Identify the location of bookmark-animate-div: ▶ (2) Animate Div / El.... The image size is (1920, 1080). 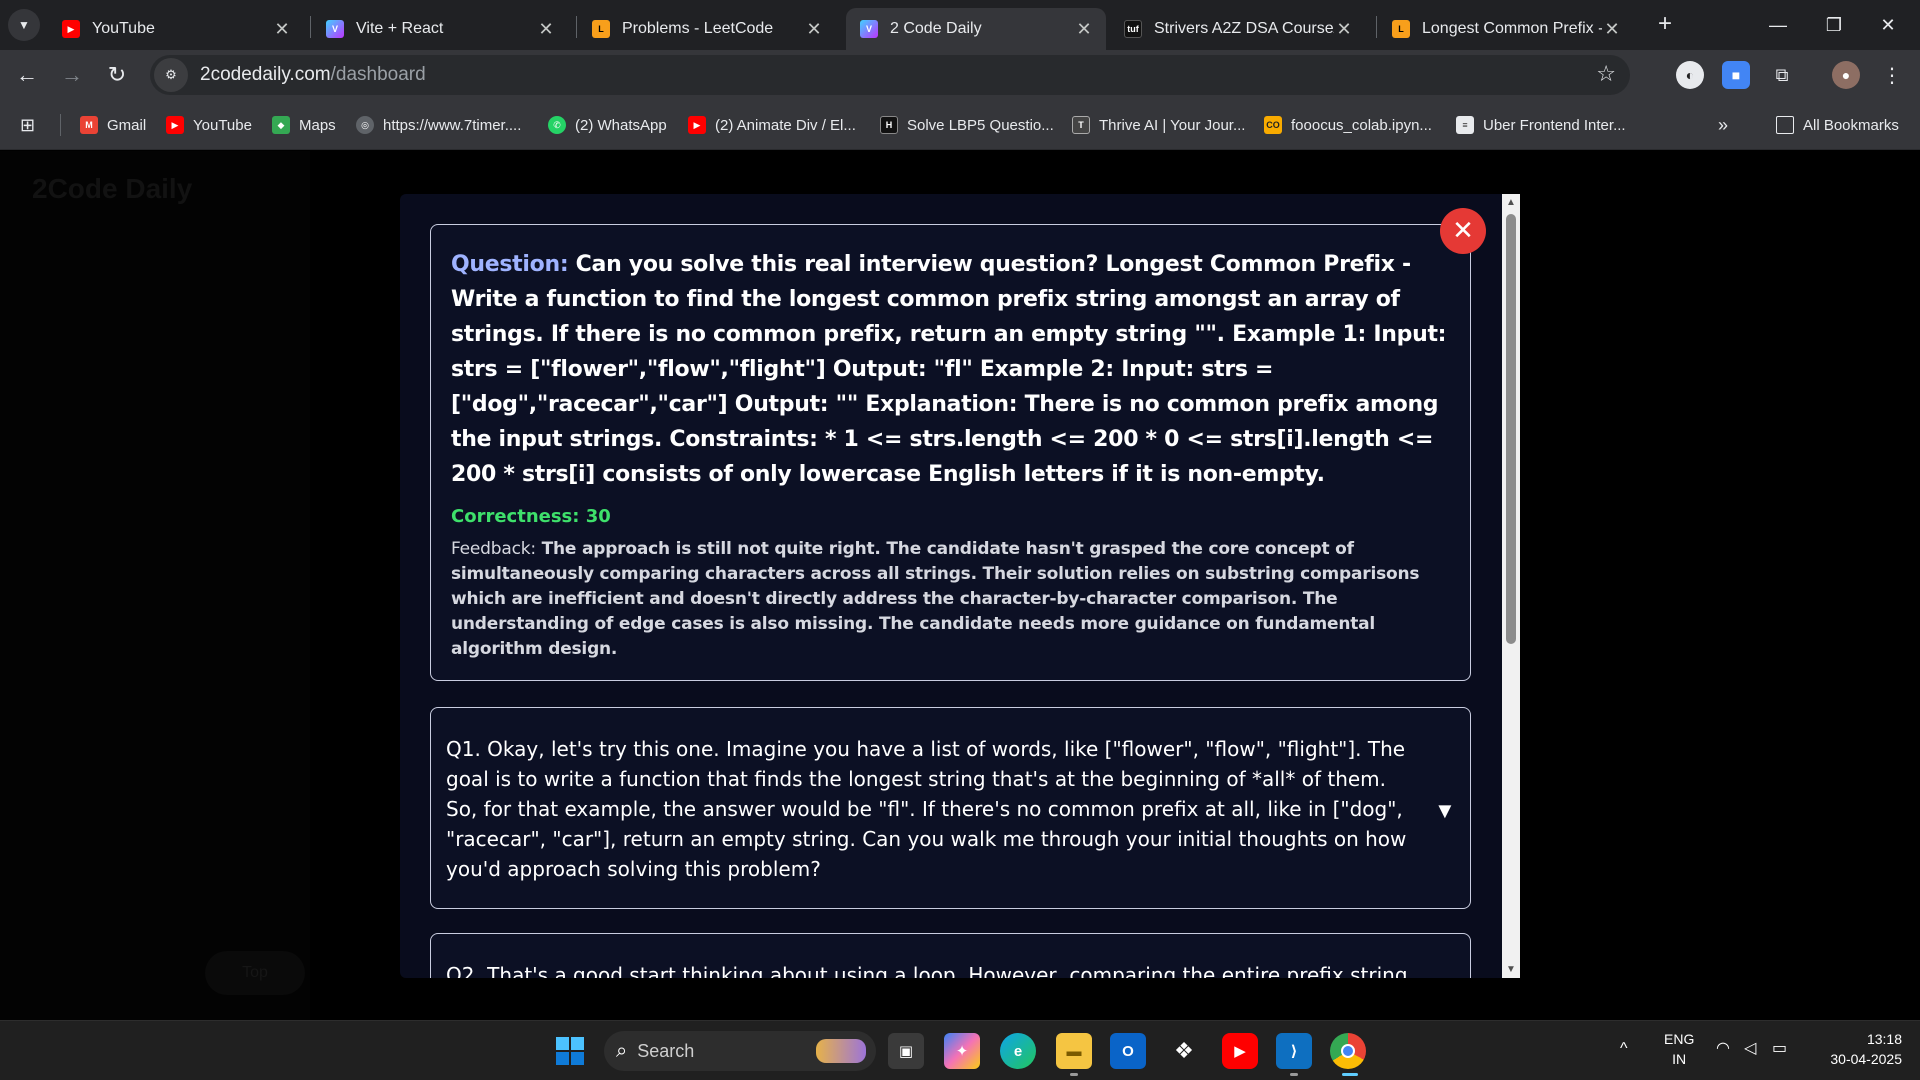
(772, 125).